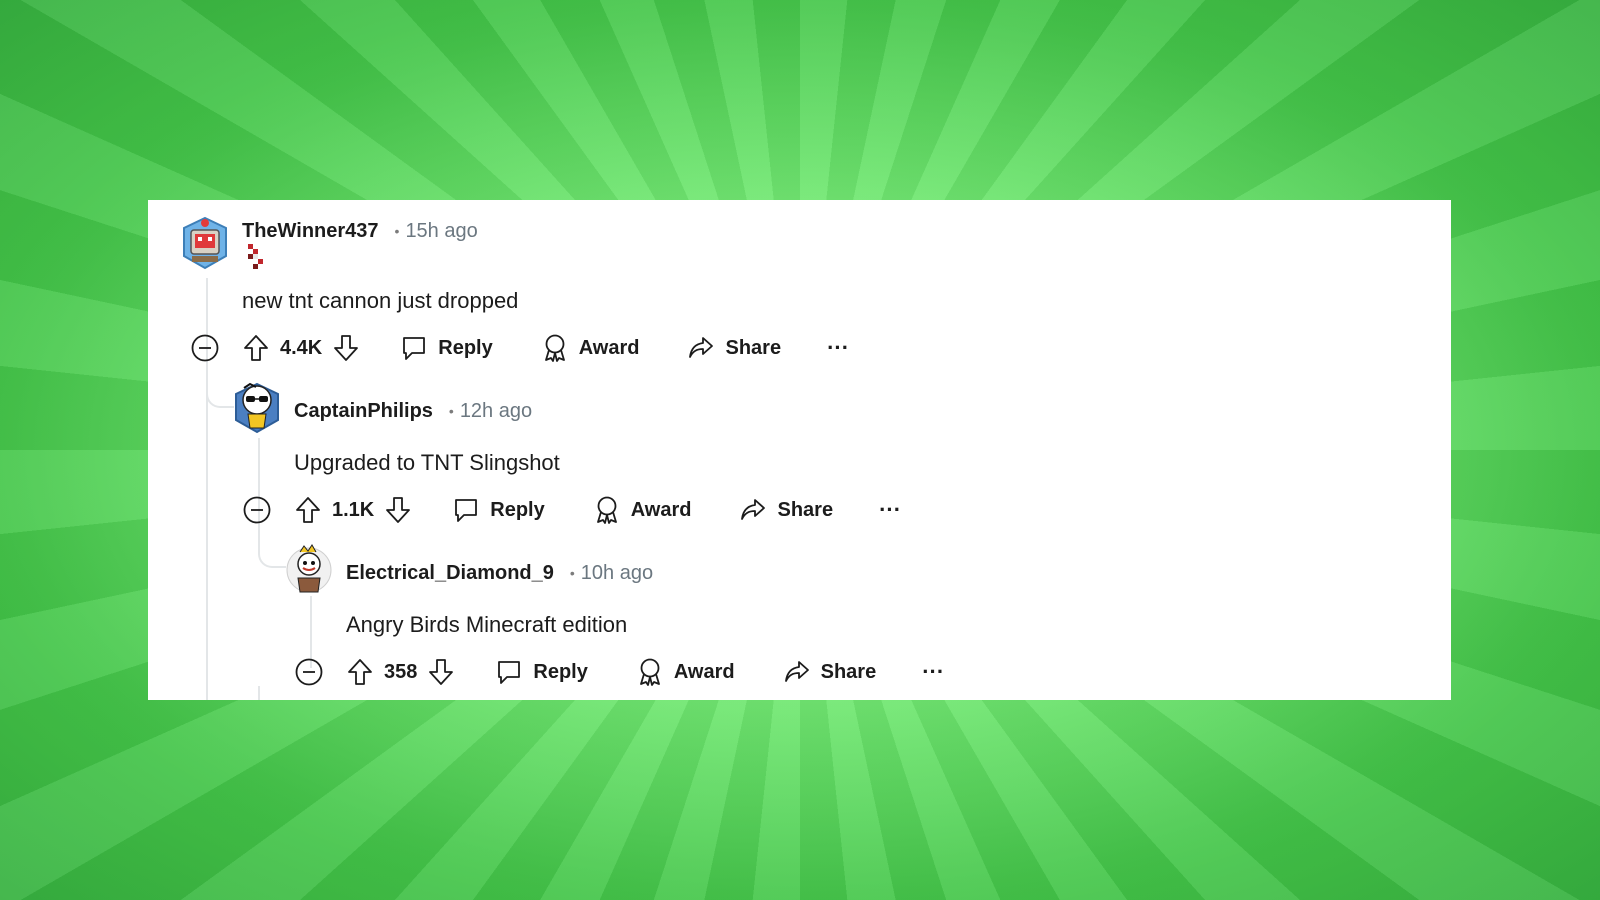  Describe the element at coordinates (450, 573) in the screenshot. I see `username: Electrical_Diamond_9` at that location.